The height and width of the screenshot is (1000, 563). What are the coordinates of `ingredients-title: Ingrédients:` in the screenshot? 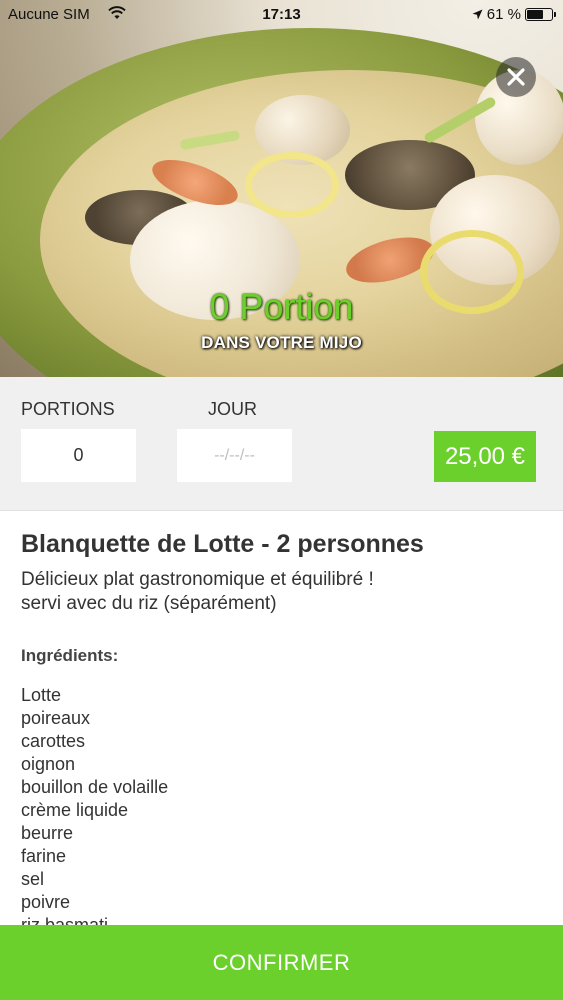 It's located at (70, 655).